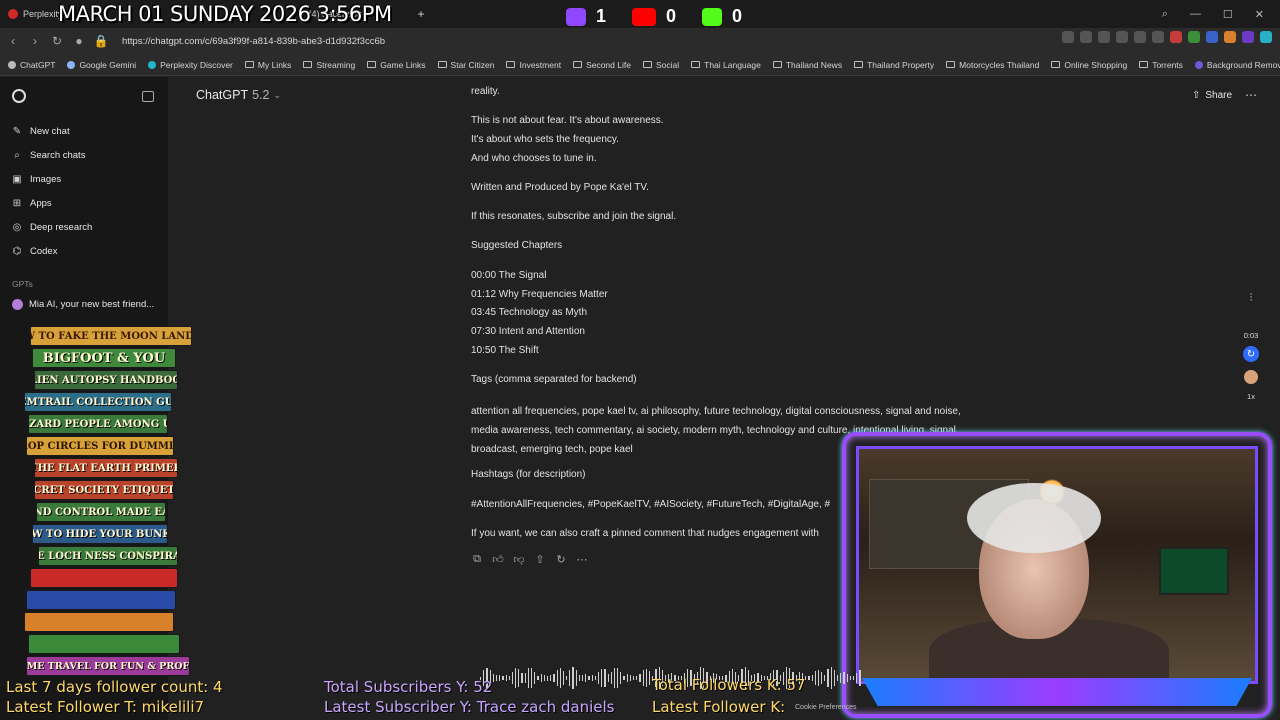 This screenshot has width=1280, height=720. I want to click on bookmark-folder: Investment, so click(533, 65).